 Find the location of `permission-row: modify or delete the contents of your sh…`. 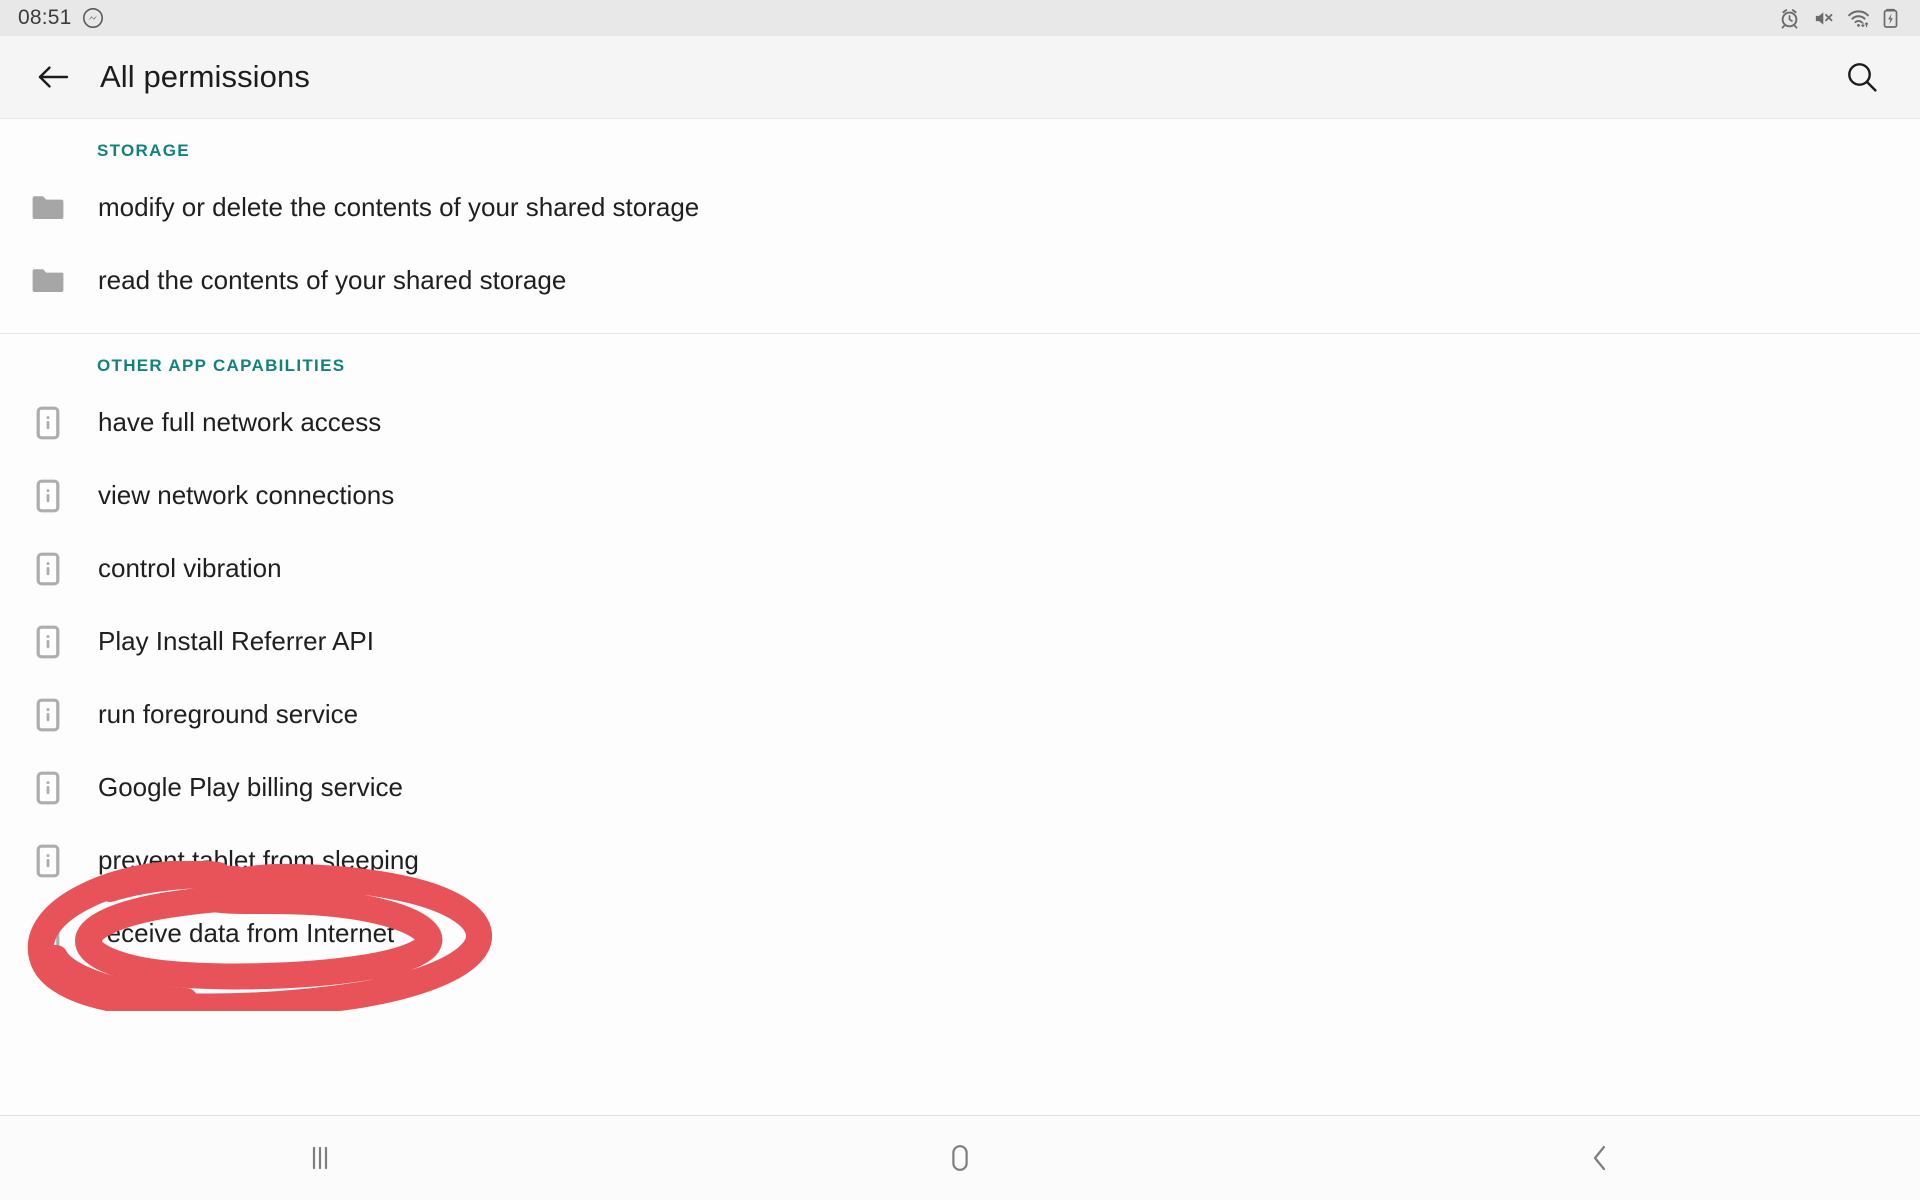

permission-row: modify or delete the contents of your sh… is located at coordinates (960, 207).